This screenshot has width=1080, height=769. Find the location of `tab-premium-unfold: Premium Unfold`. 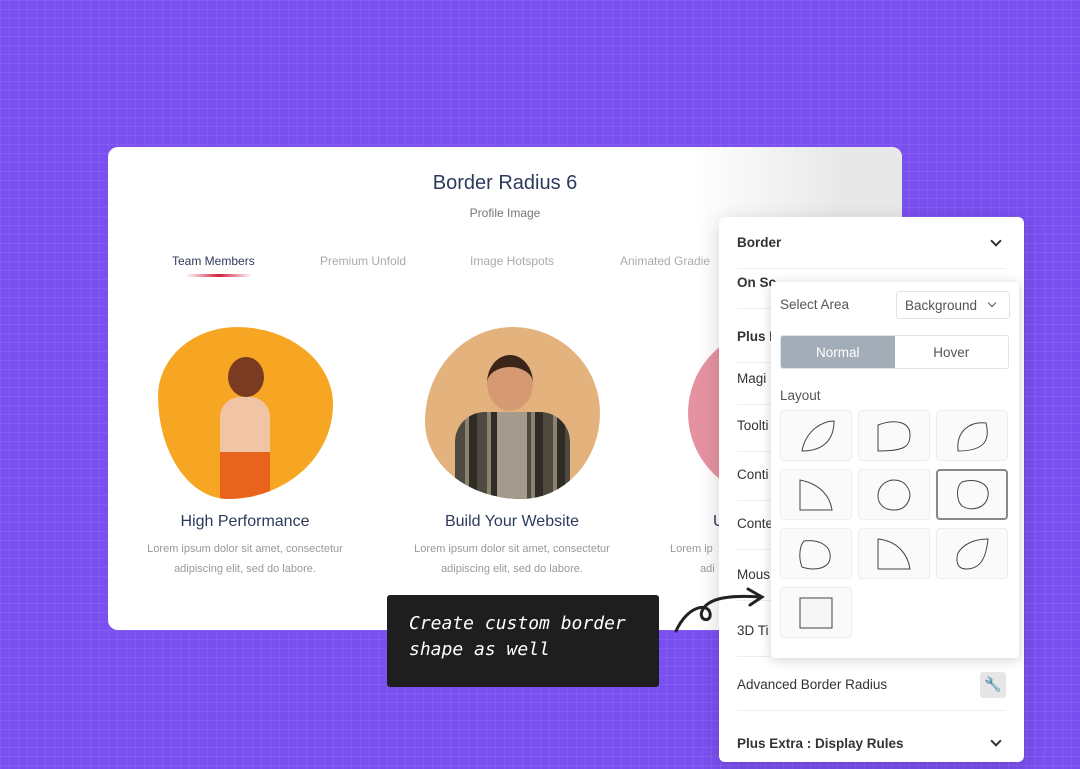

tab-premium-unfold: Premium Unfold is located at coordinates (363, 261).